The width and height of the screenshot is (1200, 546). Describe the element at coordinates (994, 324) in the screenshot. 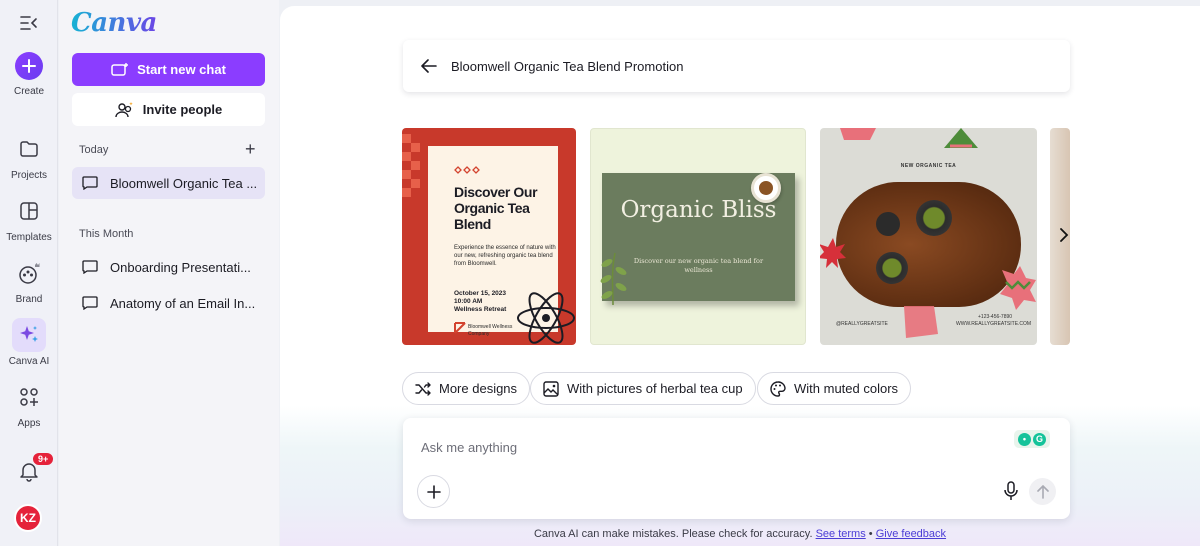

I see `card3-site: WWW.REALLYGREATSITE.COM` at that location.